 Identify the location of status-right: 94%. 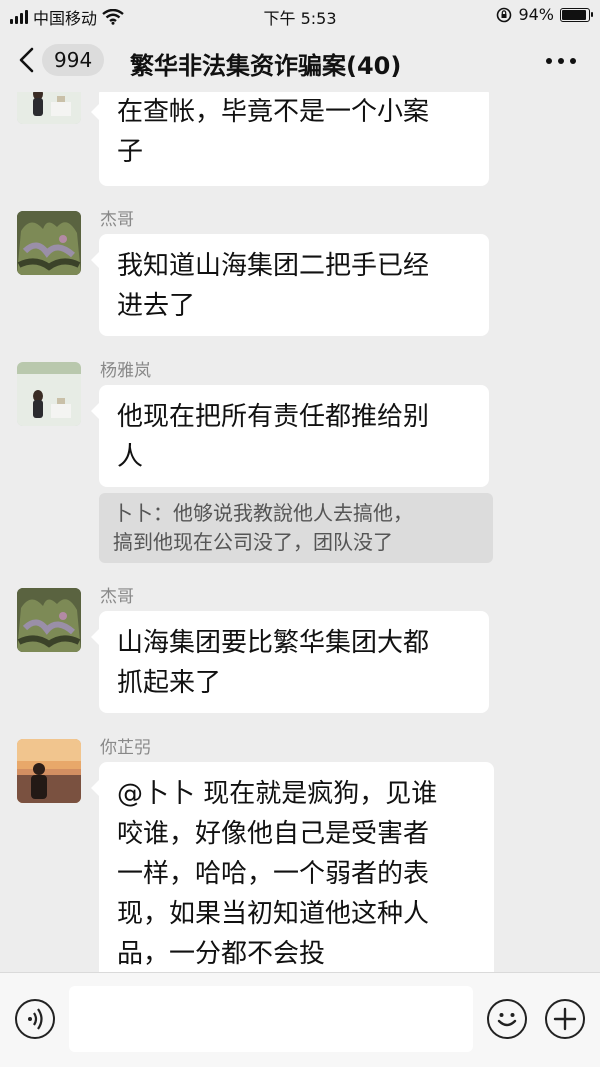
(544, 14).